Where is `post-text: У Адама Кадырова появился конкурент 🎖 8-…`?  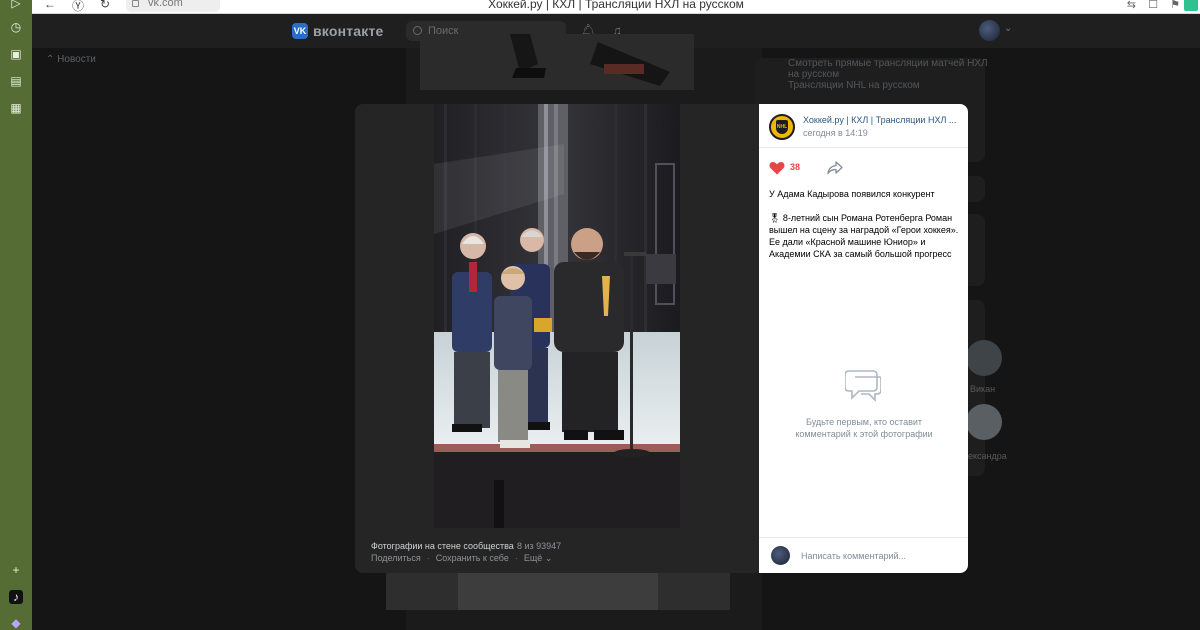
post-text: У Адама Кадырова появился конкурент 🎖 8-… is located at coordinates (865, 230).